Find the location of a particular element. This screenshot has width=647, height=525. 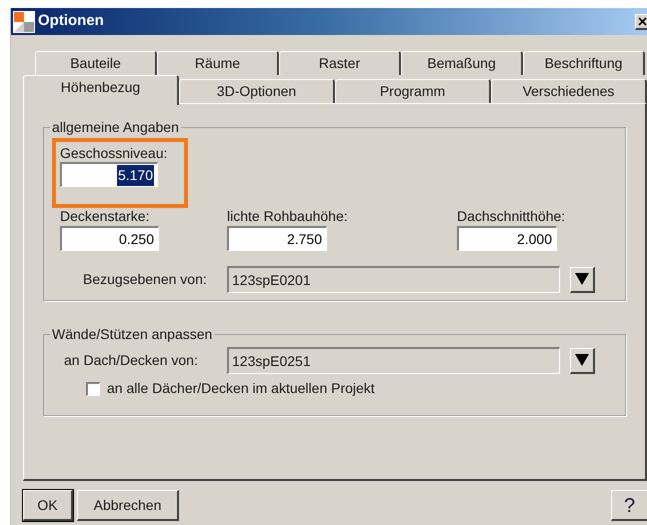

field-label: Dachschnitthöhe: is located at coordinates (511, 216).